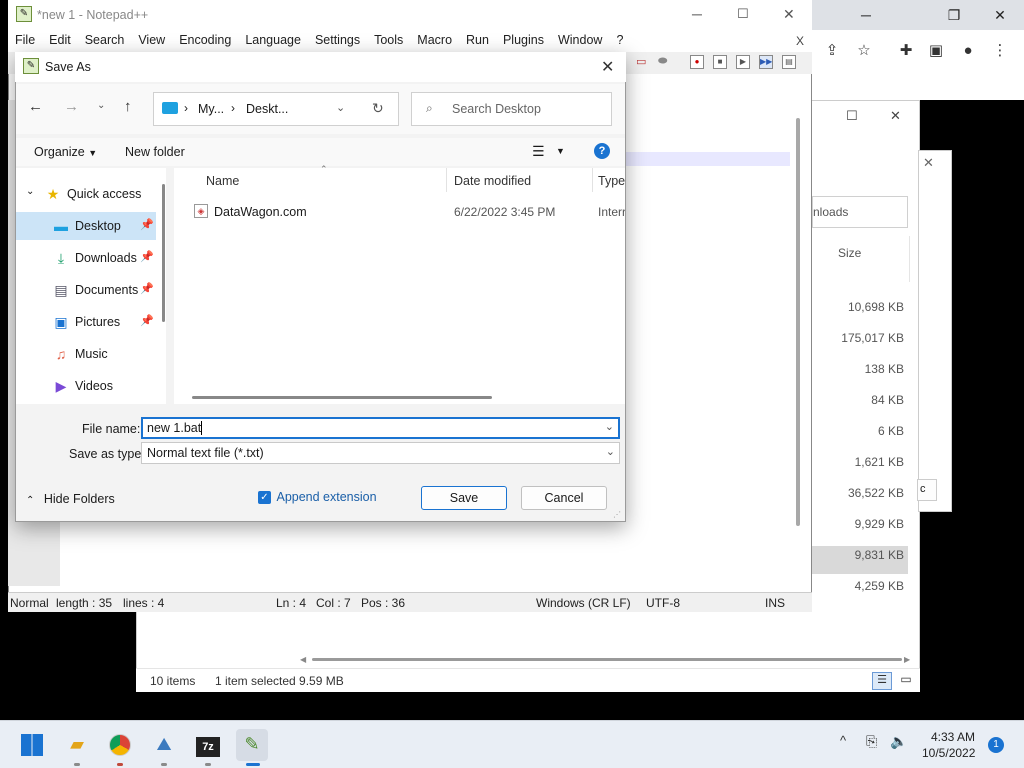  What do you see at coordinates (492, 181) in the screenshot?
I see `col-date-header: Date modified` at bounding box center [492, 181].